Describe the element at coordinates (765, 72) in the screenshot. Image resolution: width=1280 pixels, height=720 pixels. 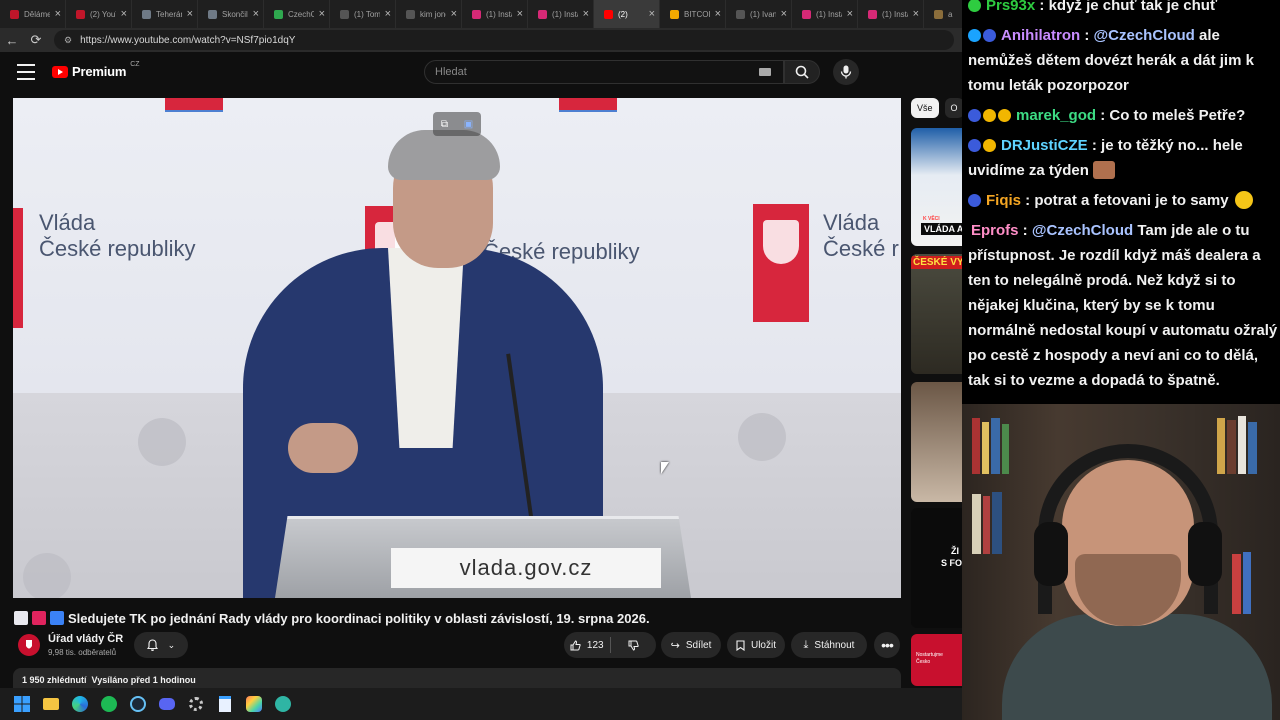
I see `keyboard-icon` at that location.